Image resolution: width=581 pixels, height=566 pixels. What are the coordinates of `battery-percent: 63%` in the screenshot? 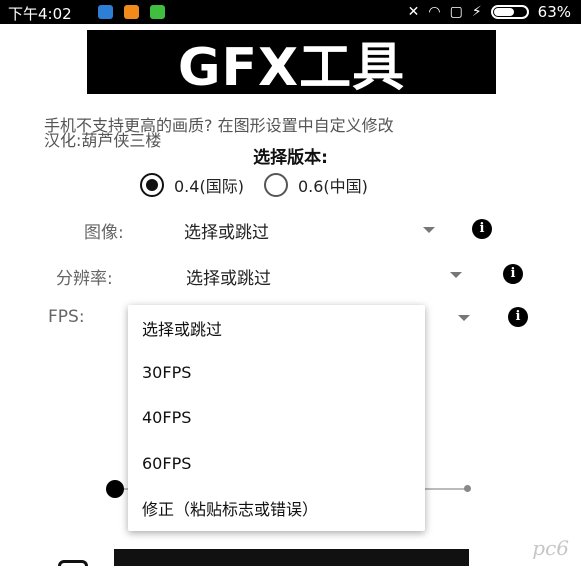 It's located at (554, 12).